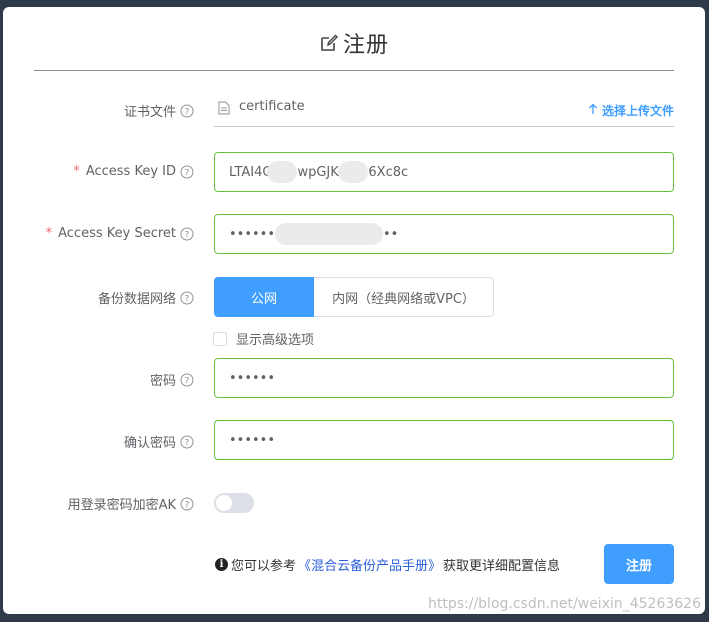 This screenshot has width=709, height=622. What do you see at coordinates (320, 172) in the screenshot?
I see `access-key-id-part-2: wpGJKl` at bounding box center [320, 172].